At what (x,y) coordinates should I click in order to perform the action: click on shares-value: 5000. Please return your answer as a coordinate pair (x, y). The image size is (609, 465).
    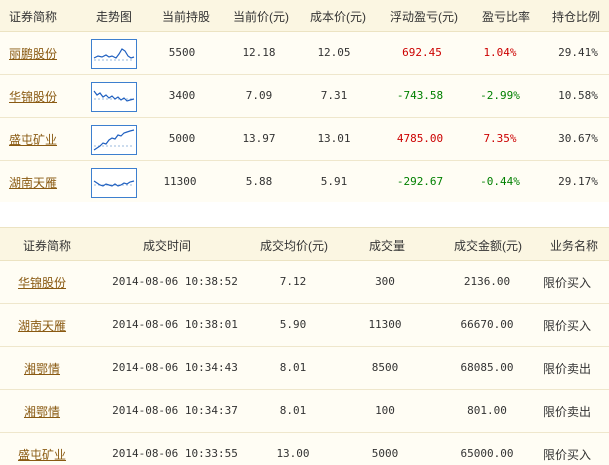
    Looking at the image, I should click on (182, 138).